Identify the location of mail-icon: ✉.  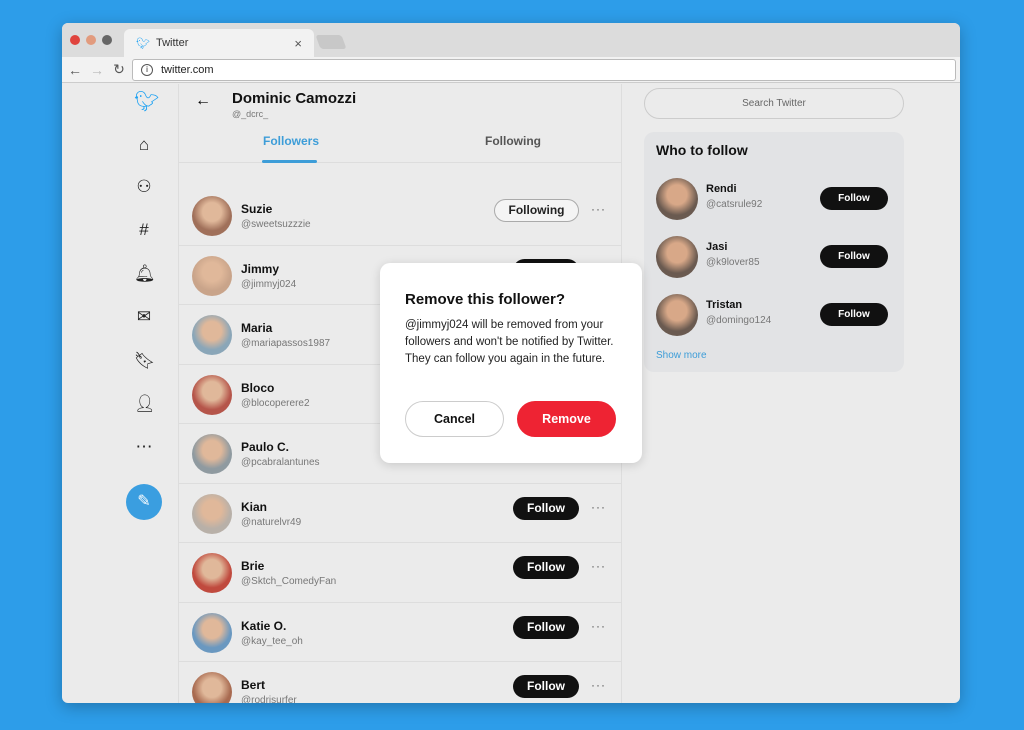
(144, 317).